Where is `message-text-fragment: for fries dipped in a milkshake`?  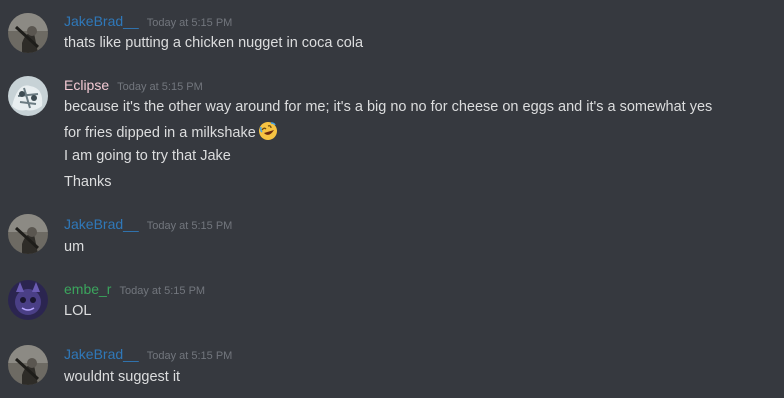 message-text-fragment: for fries dipped in a milkshake is located at coordinates (160, 133).